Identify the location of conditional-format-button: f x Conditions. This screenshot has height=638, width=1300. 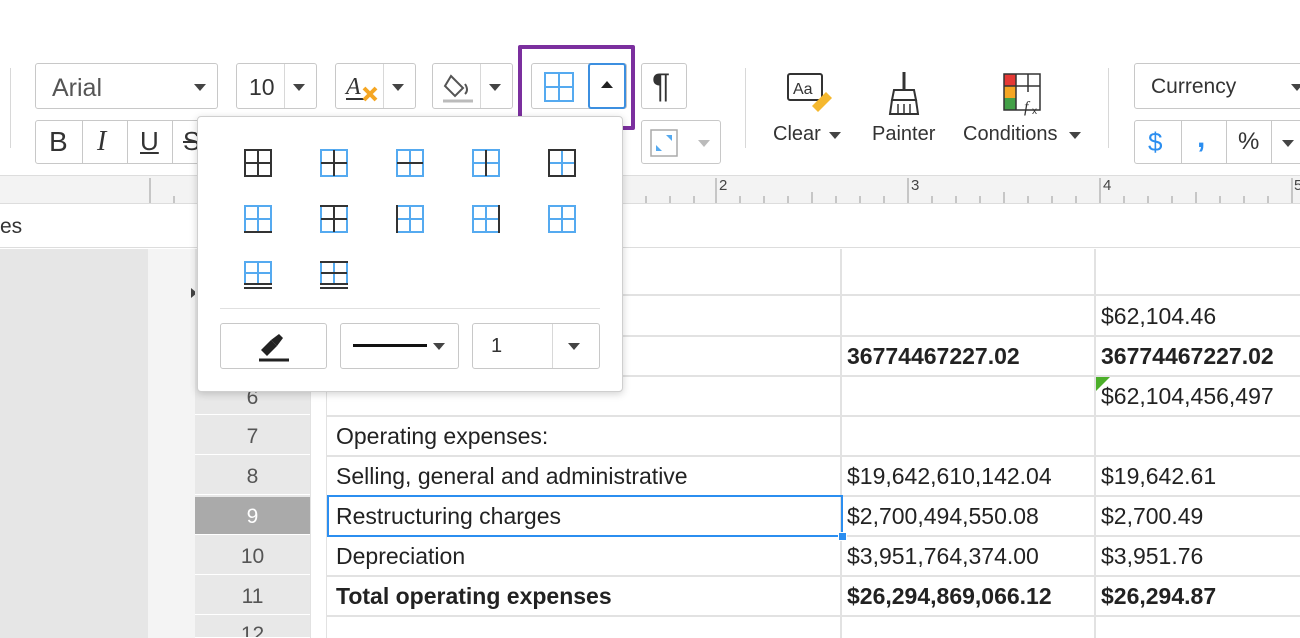
(1025, 109).